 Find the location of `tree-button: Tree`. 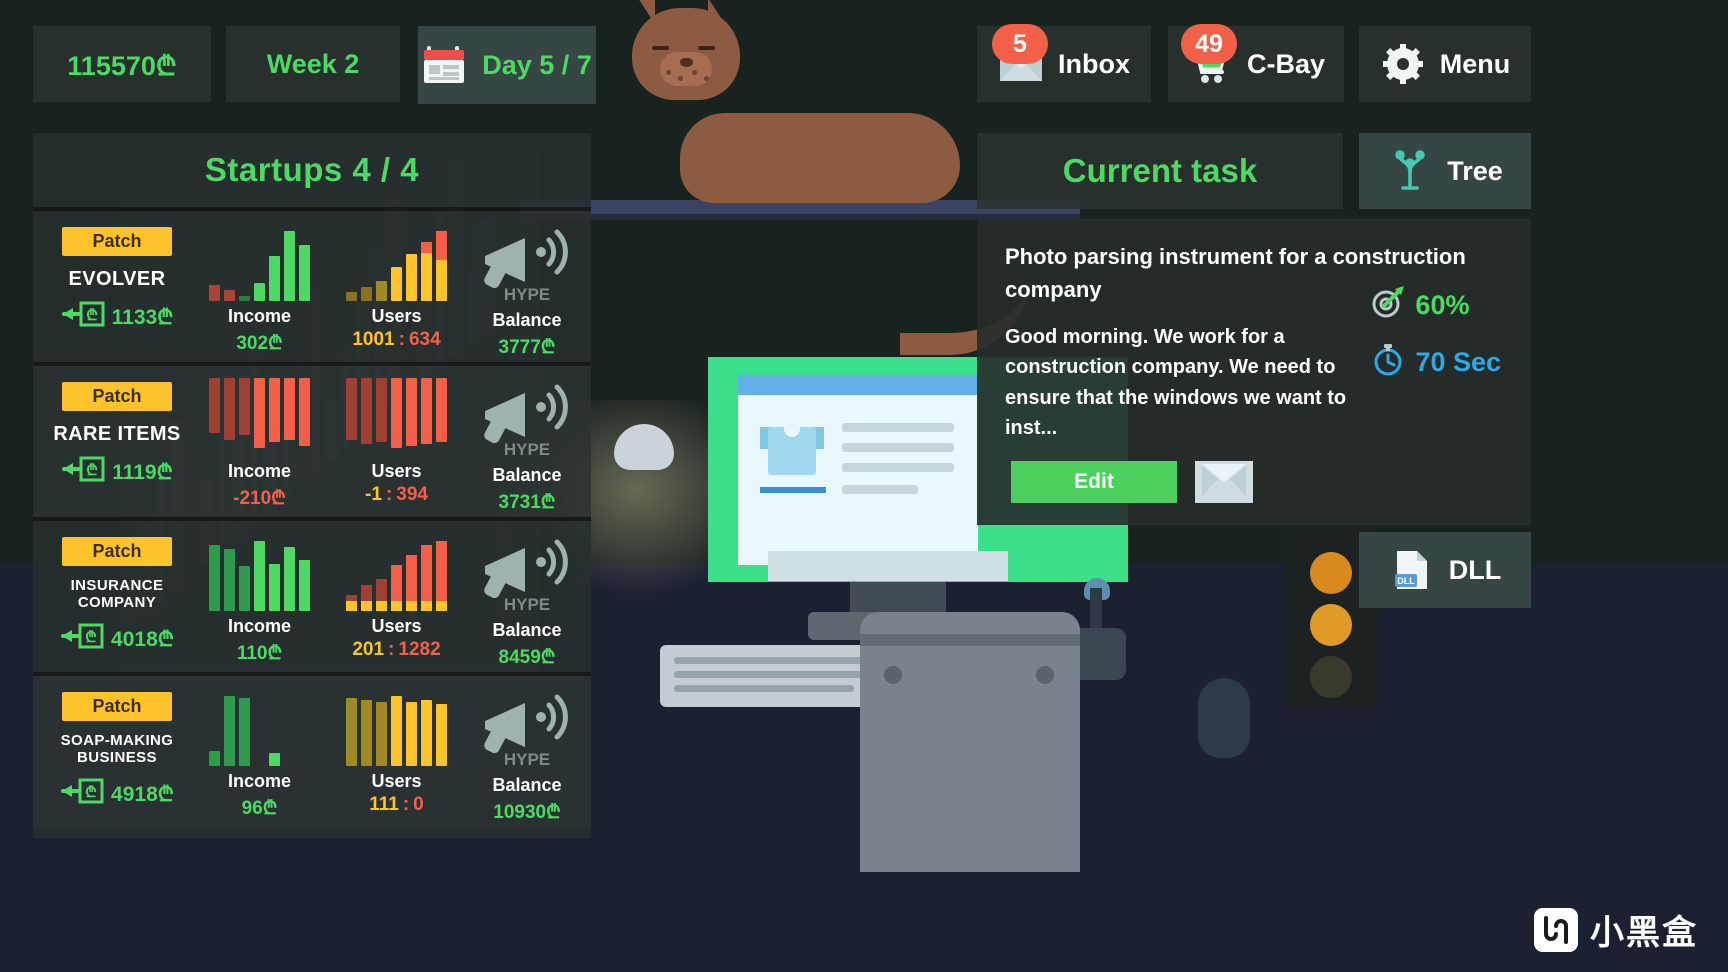

tree-button: Tree is located at coordinates (1445, 171).